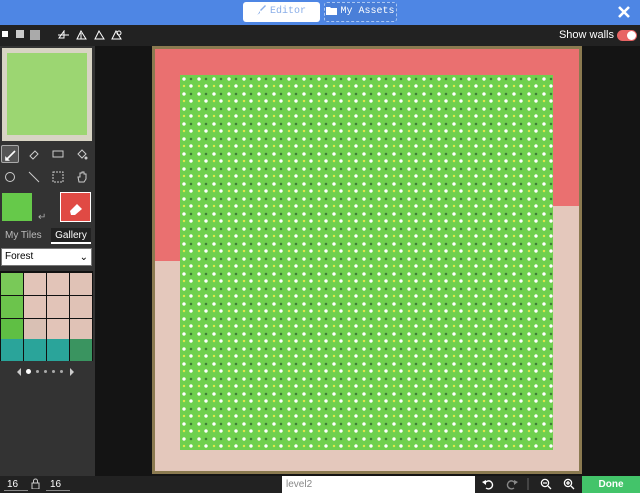 The height and width of the screenshot is (493, 640). What do you see at coordinates (72, 372) in the screenshot?
I see `chevron-right-icon` at bounding box center [72, 372].